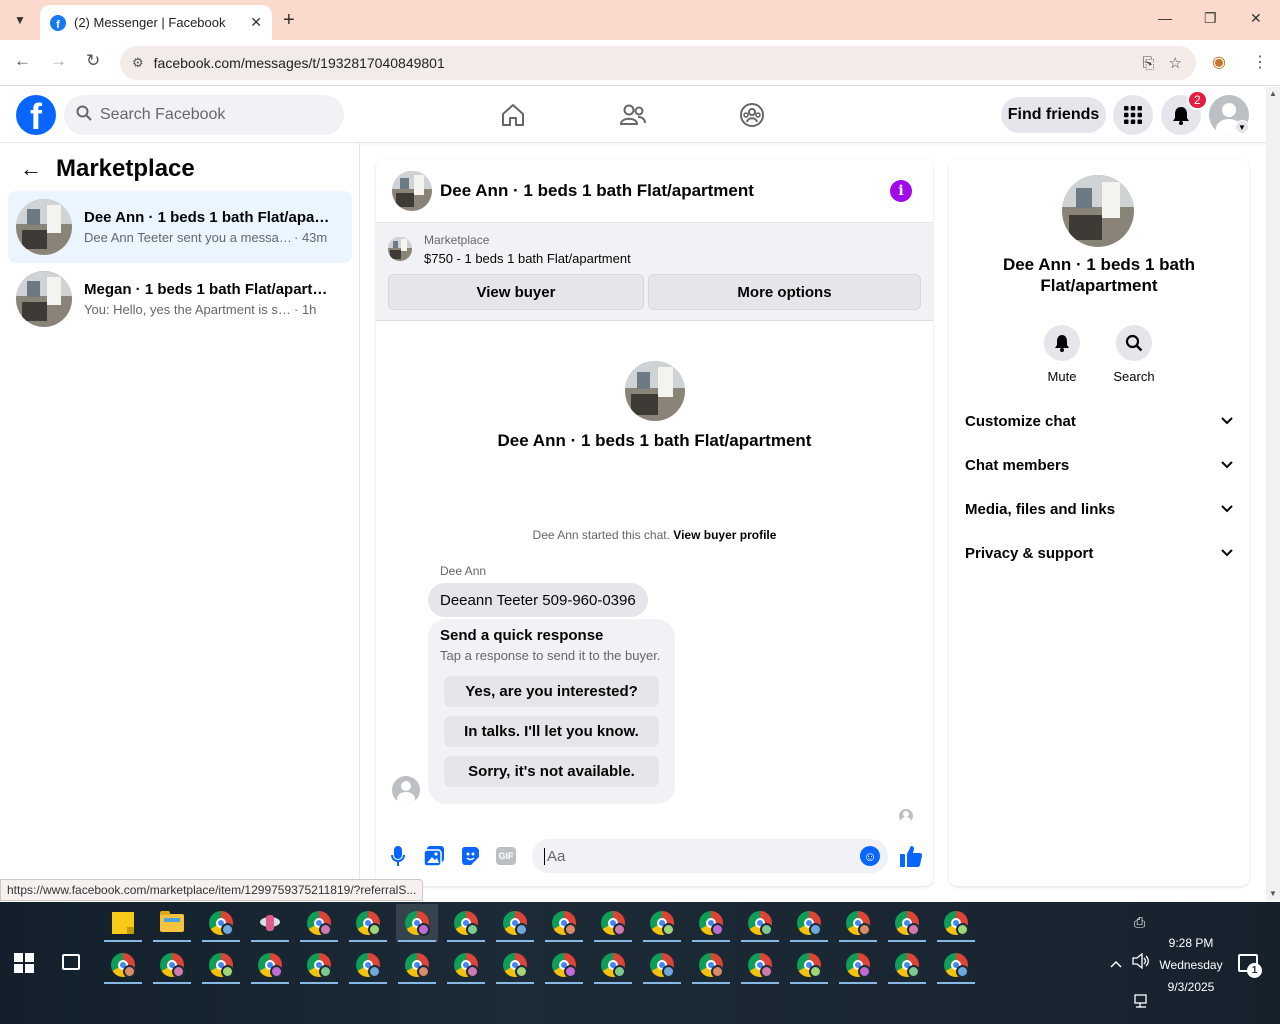  What do you see at coordinates (1273, 93) in the screenshot?
I see `scroll-up-icon: ▲` at bounding box center [1273, 93].